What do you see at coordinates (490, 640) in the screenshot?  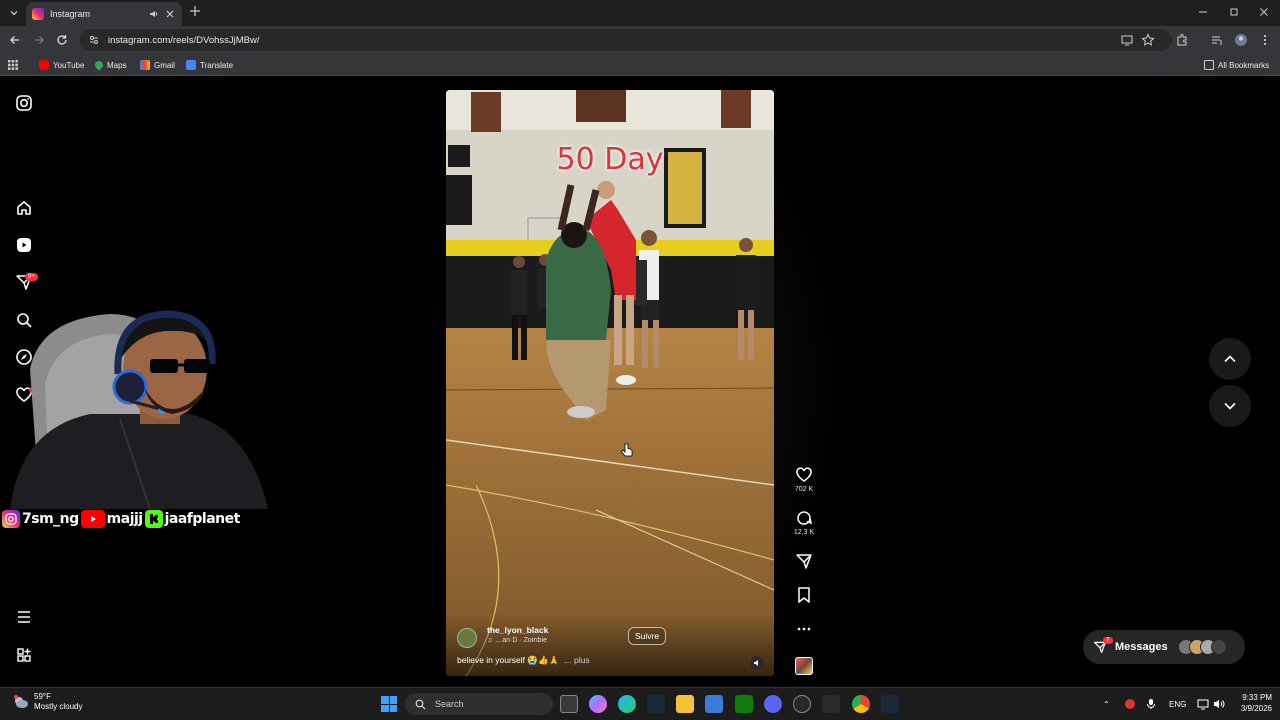 I see `music-note-icon: ♫` at bounding box center [490, 640].